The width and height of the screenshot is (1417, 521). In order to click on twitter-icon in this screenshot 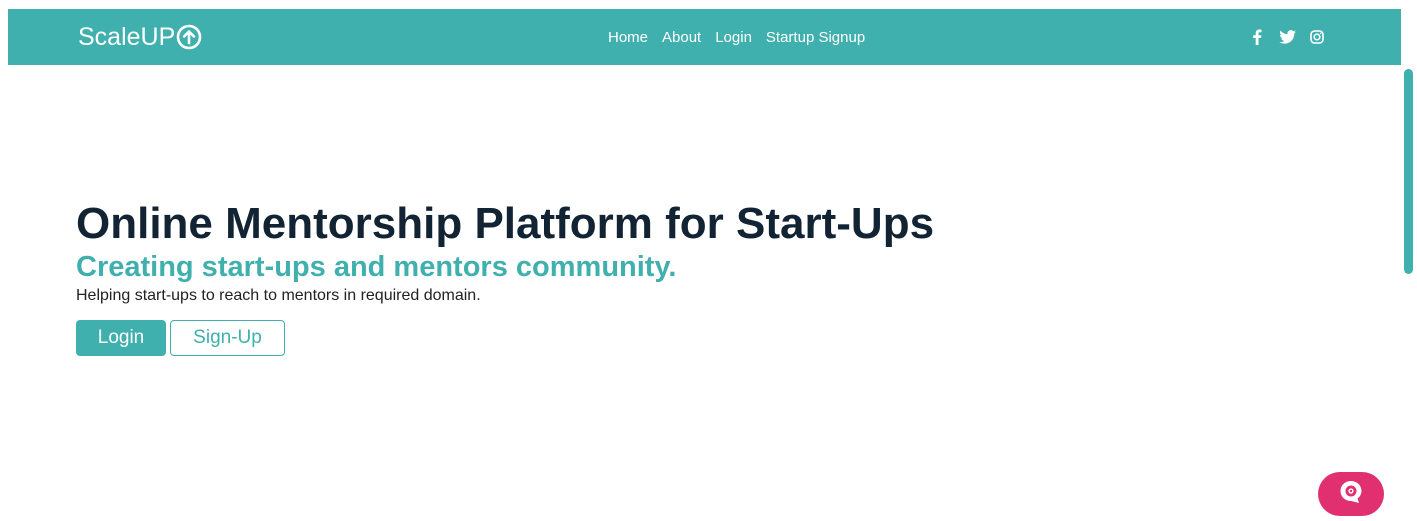, I will do `click(1287, 37)`.